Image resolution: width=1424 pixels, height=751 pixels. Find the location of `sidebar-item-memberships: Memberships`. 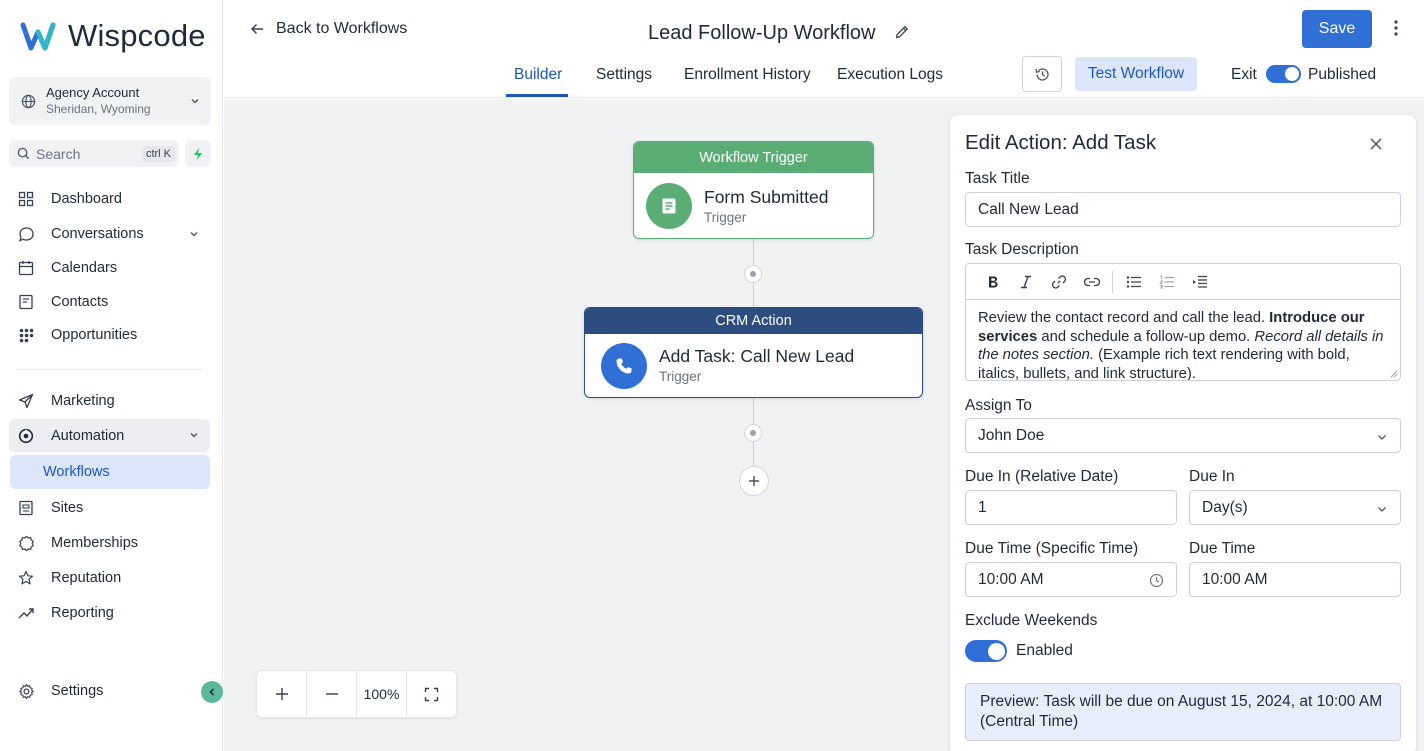

sidebar-item-memberships: Memberships is located at coordinates (109, 543).